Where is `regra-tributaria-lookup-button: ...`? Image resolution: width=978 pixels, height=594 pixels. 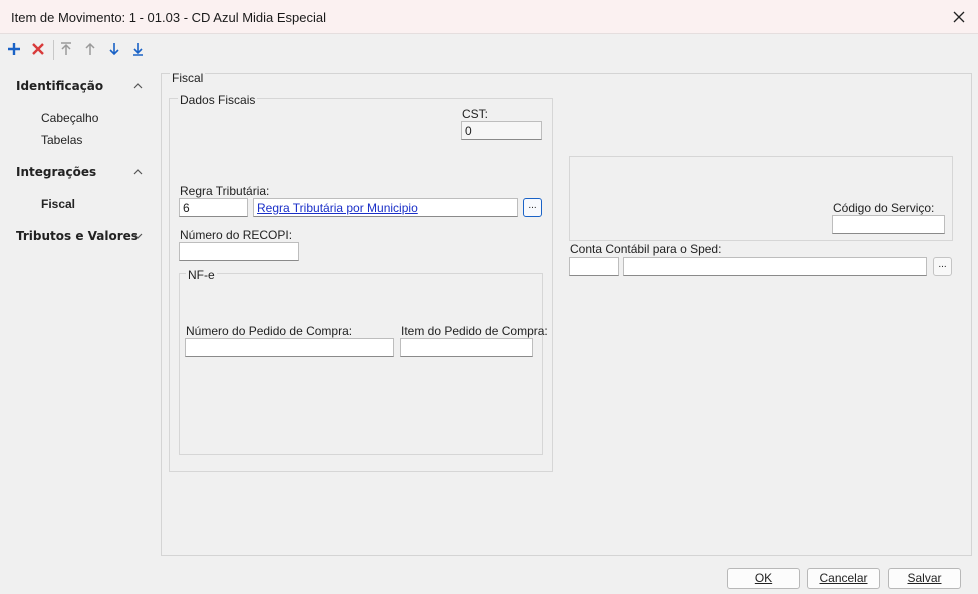
regra-tributaria-lookup-button: ... is located at coordinates (532, 207).